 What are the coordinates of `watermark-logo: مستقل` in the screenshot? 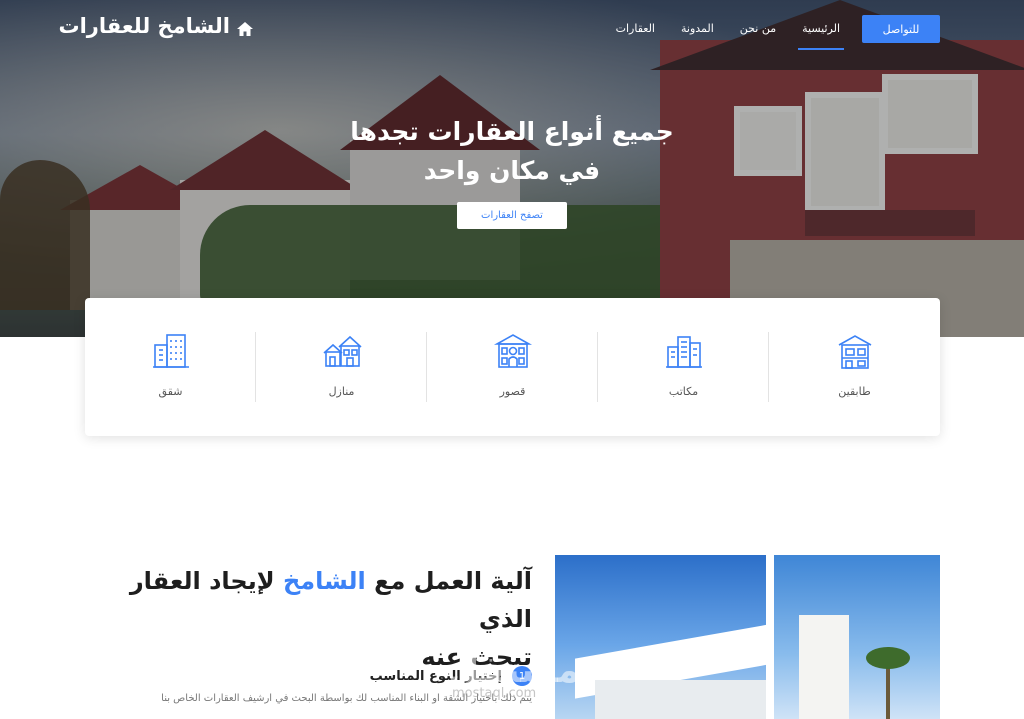 It's located at (514, 670).